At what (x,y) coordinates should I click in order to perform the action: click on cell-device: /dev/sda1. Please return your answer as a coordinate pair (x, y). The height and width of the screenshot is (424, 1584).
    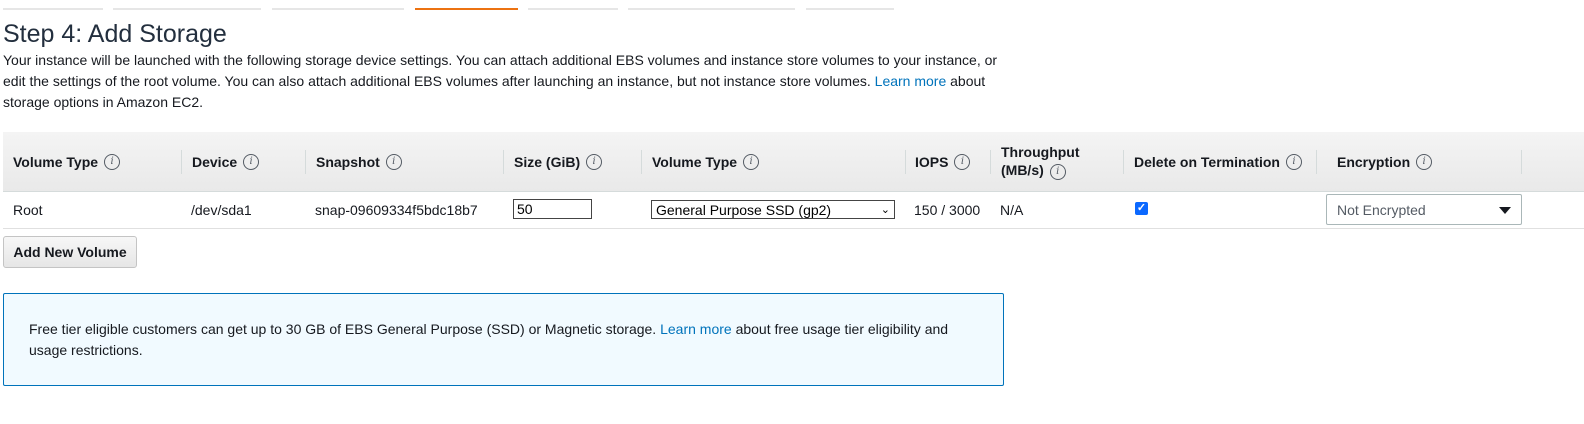
    Looking at the image, I should click on (221, 210).